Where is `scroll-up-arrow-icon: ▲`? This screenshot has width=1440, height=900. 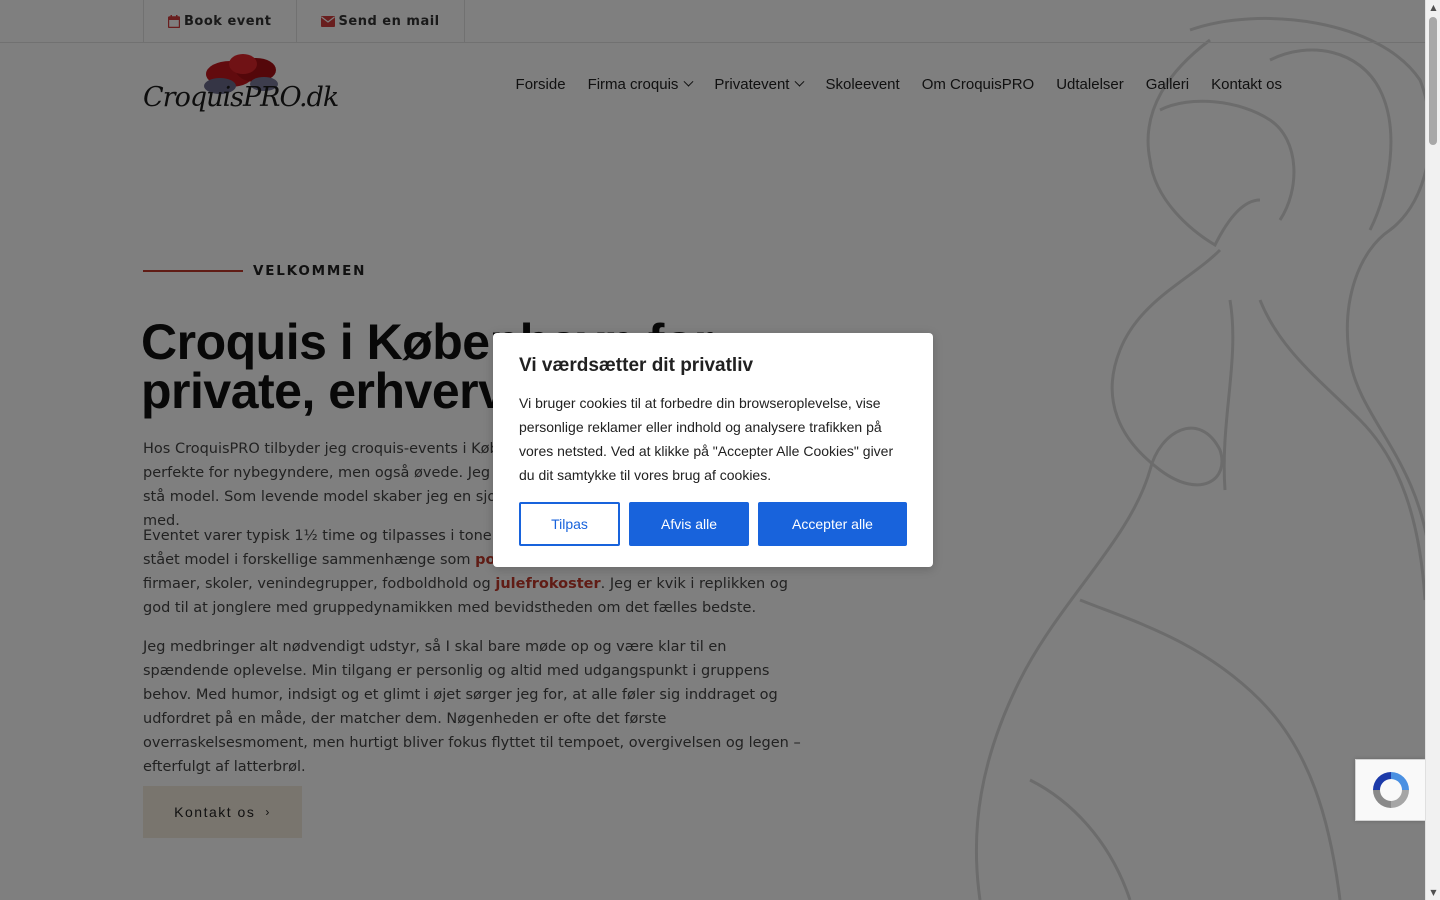 scroll-up-arrow-icon: ▲ is located at coordinates (1433, 7).